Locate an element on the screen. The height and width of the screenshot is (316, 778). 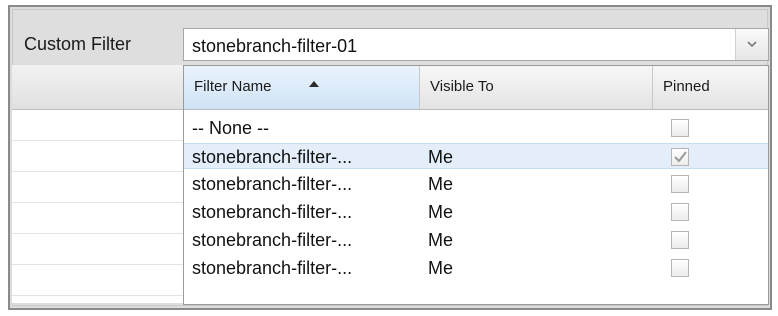
column-header-filter-name: Filter Name is located at coordinates (302, 87).